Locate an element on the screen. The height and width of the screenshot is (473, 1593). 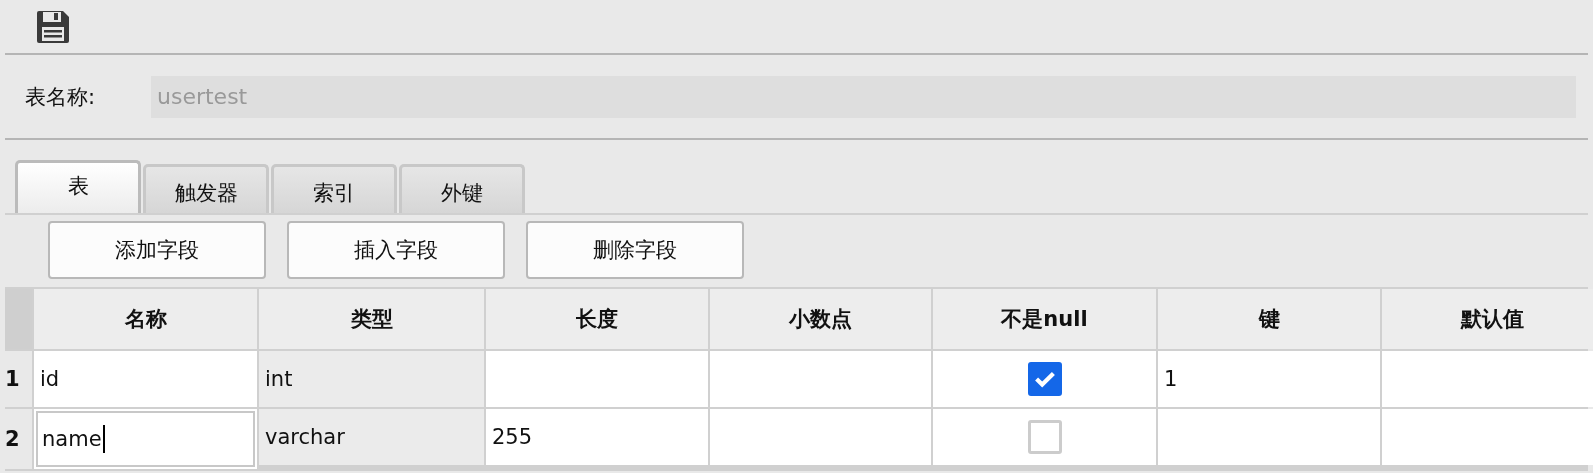
row-number: 2 is located at coordinates (18, 439).